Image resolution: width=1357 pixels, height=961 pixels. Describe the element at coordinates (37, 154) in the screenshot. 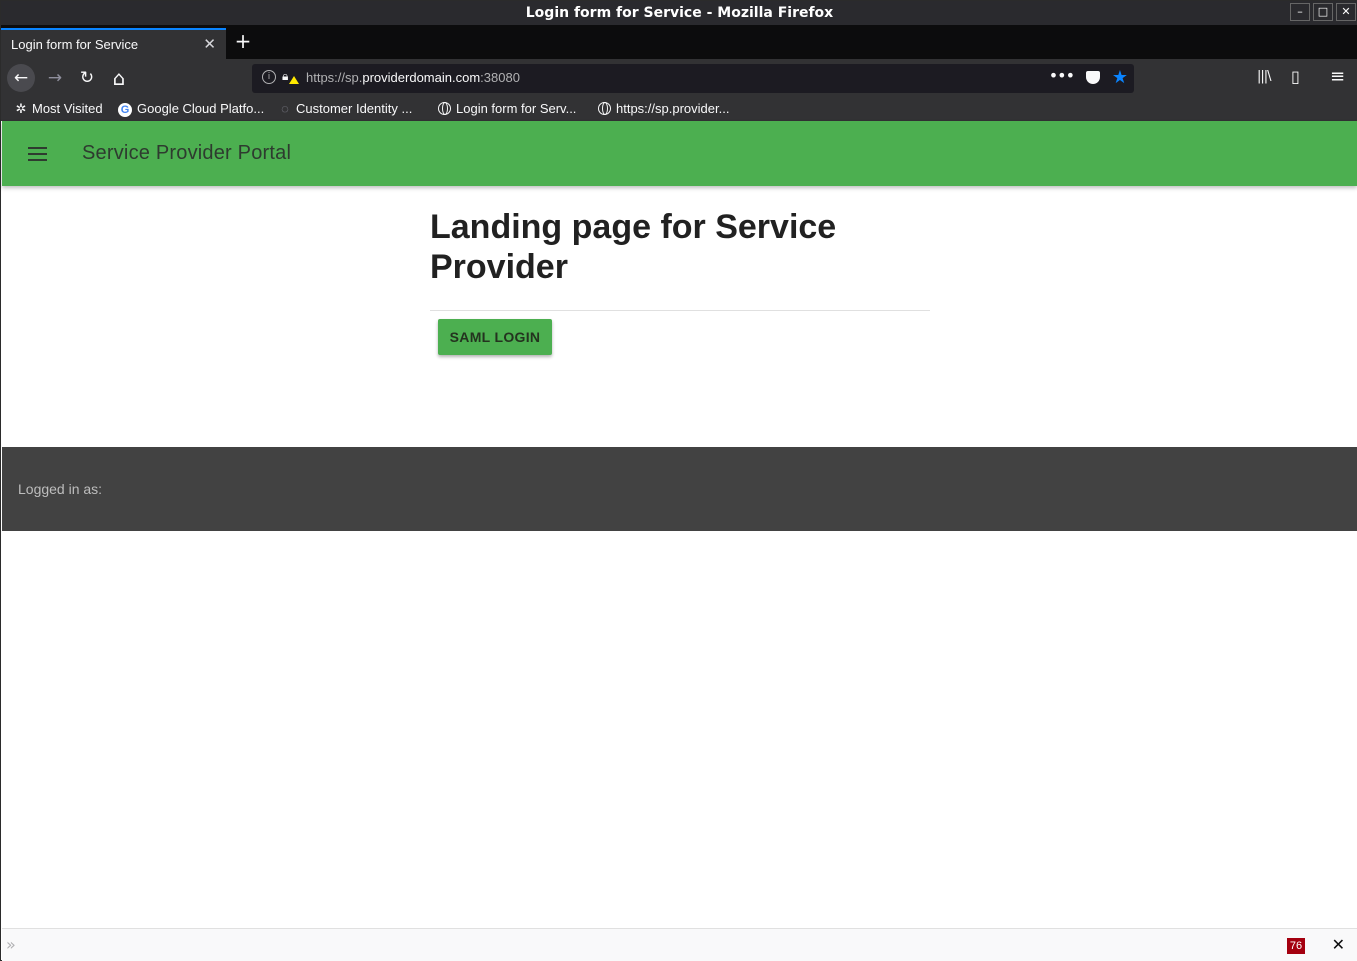

I see `hamburger-menu-icon` at that location.